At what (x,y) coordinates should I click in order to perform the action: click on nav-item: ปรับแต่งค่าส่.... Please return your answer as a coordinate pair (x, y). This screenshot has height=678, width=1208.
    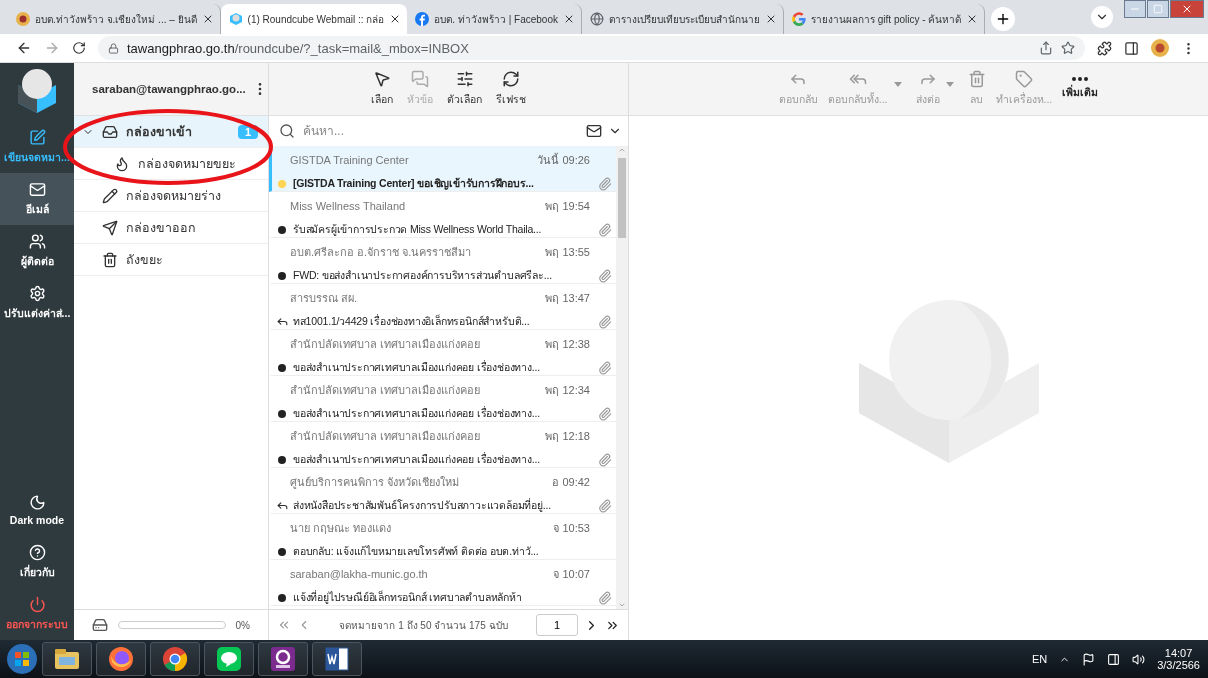
    Looking at the image, I should click on (37, 303).